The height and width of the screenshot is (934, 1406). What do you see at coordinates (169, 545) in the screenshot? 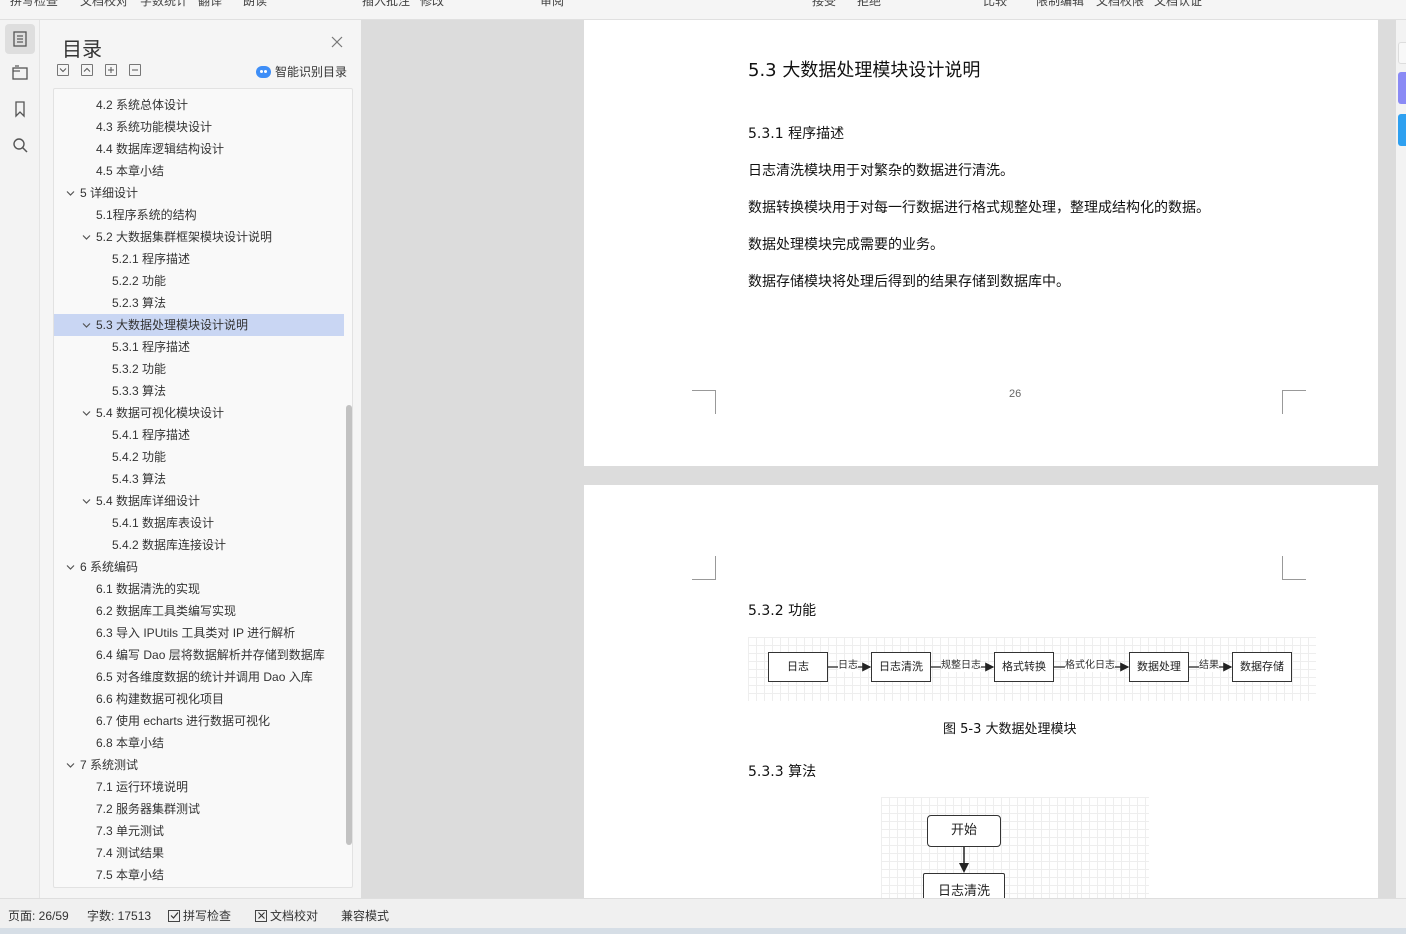
I see `toc-item-label: 5.4.2 数据库连接设计` at bounding box center [169, 545].